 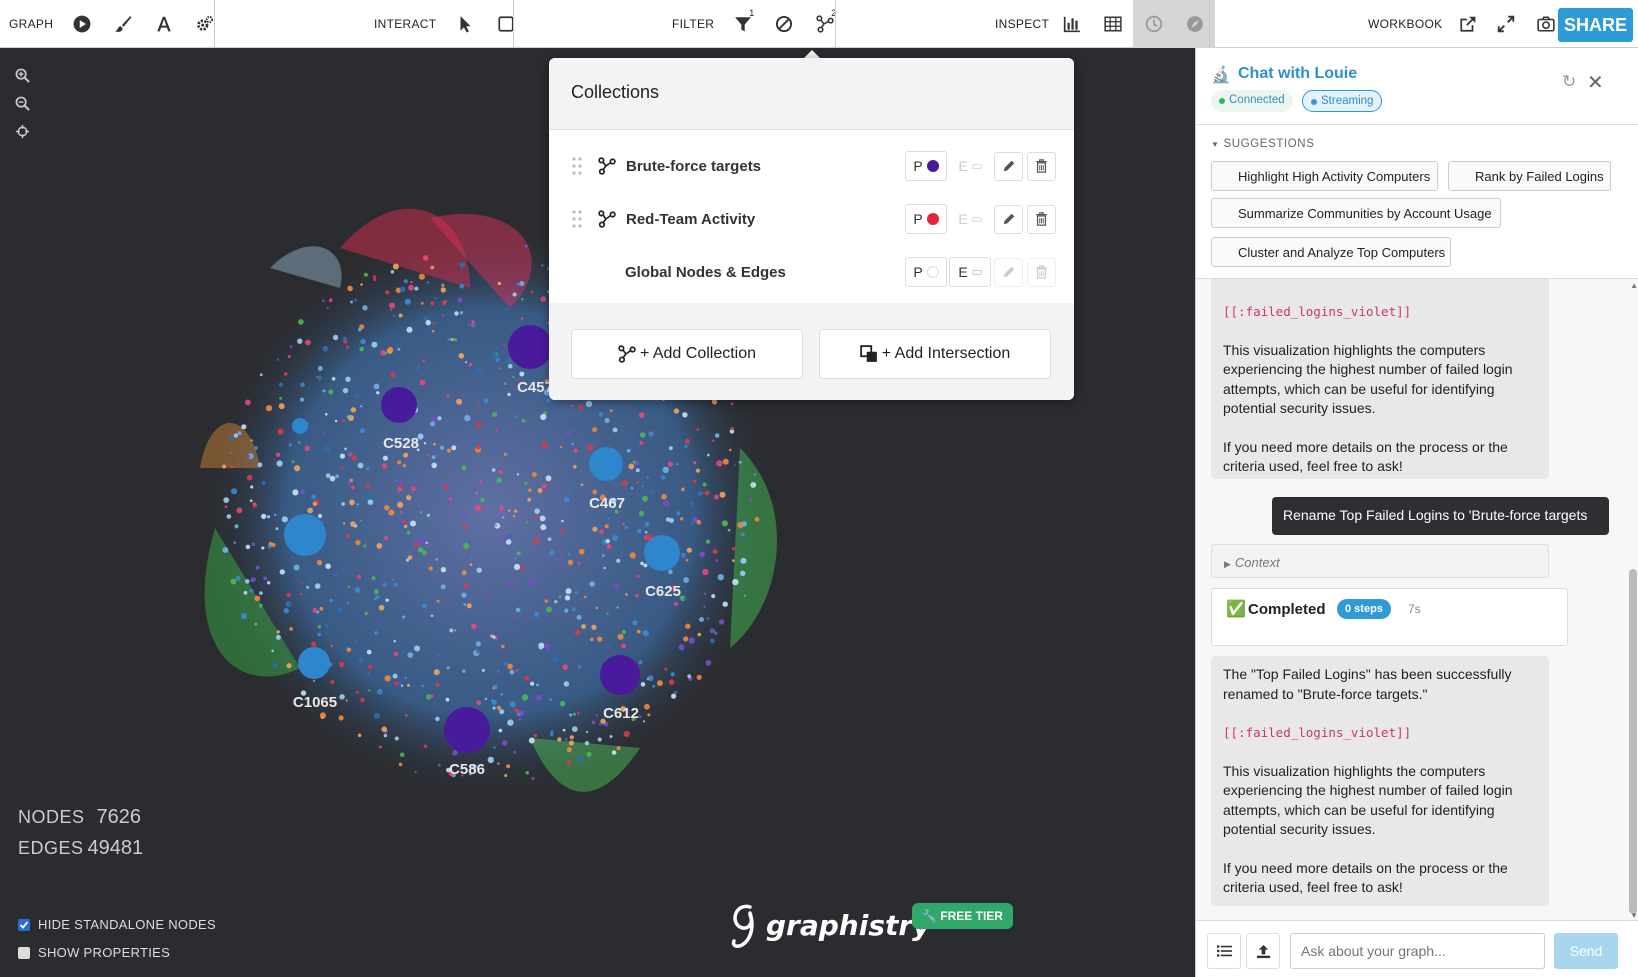 I want to click on table-button, so click(x=1112, y=24).